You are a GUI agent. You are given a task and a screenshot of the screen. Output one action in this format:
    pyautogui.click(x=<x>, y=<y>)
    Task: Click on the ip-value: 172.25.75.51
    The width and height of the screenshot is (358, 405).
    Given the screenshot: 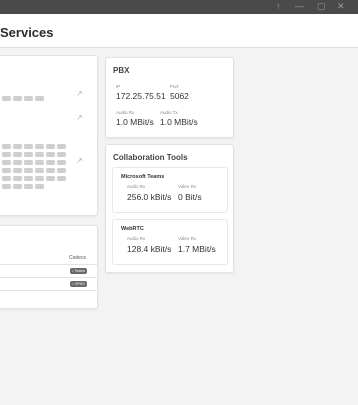 What is the action you would take?
    pyautogui.click(x=141, y=96)
    